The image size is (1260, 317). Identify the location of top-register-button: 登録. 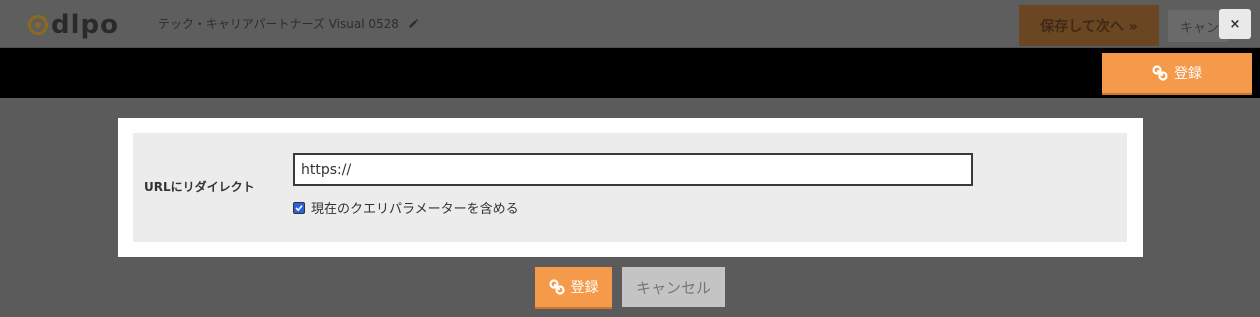
(1177, 73).